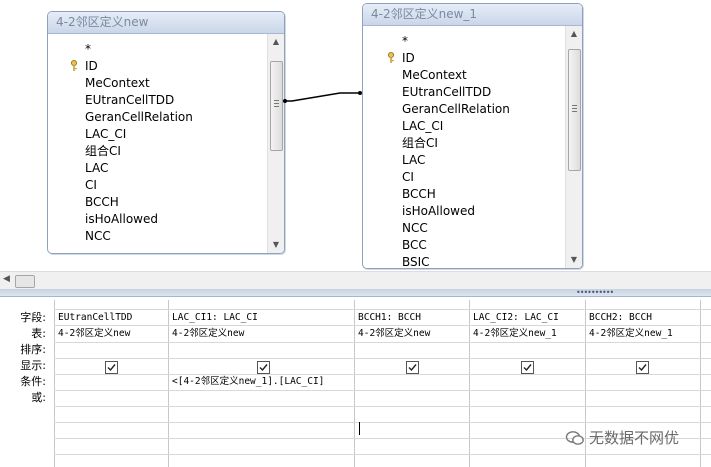  I want to click on field-cell: EUtranCellTDD, so click(95, 318).